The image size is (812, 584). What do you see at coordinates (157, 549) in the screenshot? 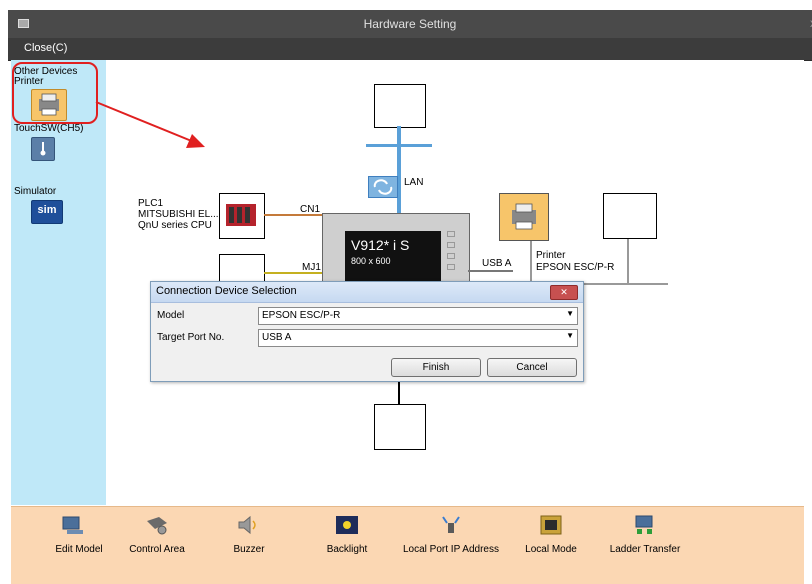
I see `control-area-label: Control Area` at bounding box center [157, 549].